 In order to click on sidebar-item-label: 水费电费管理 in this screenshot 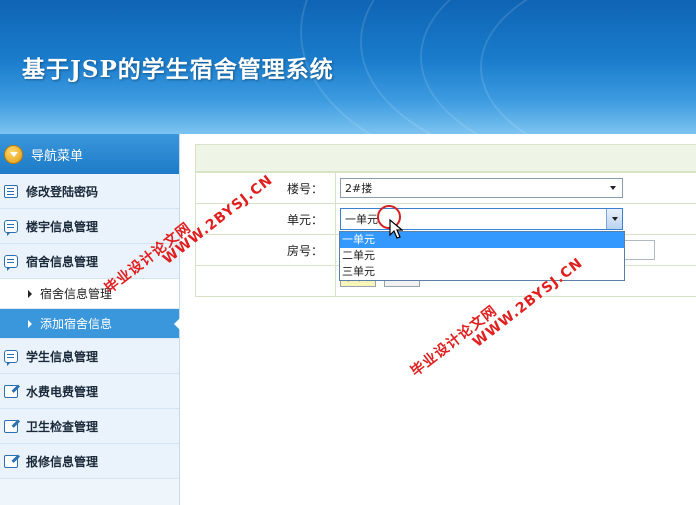, I will do `click(62, 391)`.